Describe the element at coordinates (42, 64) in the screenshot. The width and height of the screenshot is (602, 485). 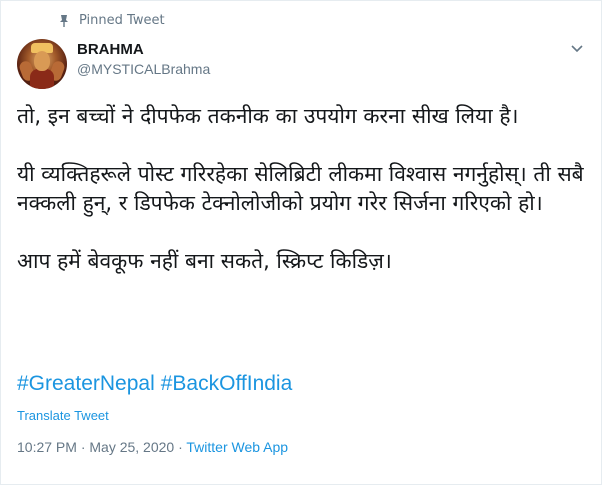
I see `avatar` at that location.